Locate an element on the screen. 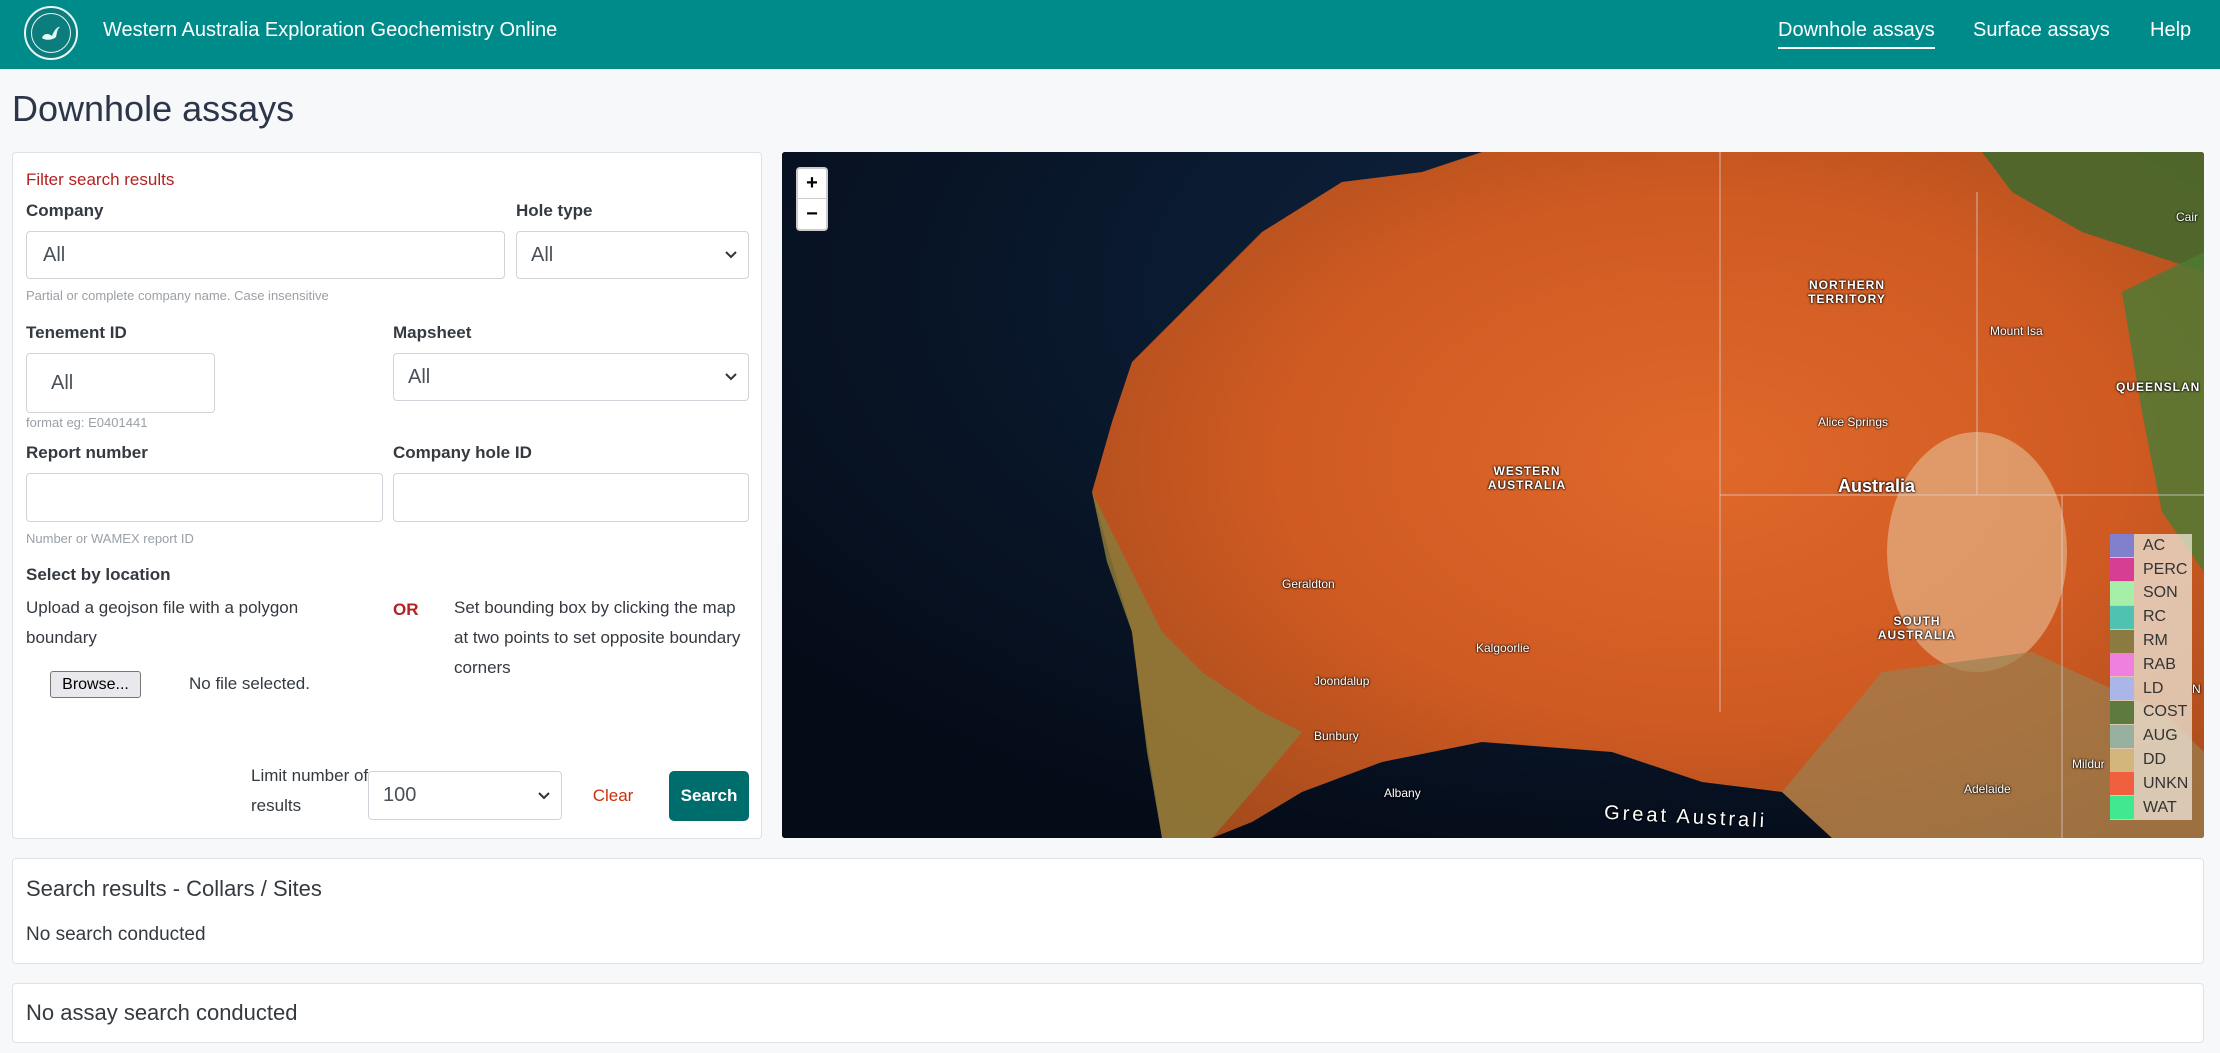 This screenshot has height=1053, width=2220. nav-downhole-assays: Downhole assays is located at coordinates (1856, 34).